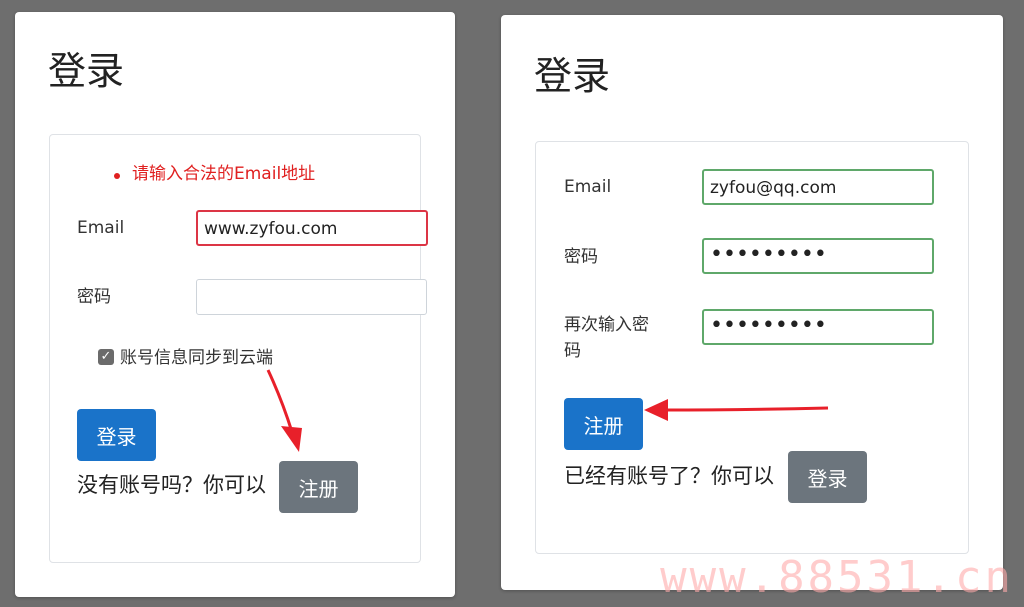 This screenshot has height=607, width=1024. I want to click on error-bullet-icon, so click(117, 176).